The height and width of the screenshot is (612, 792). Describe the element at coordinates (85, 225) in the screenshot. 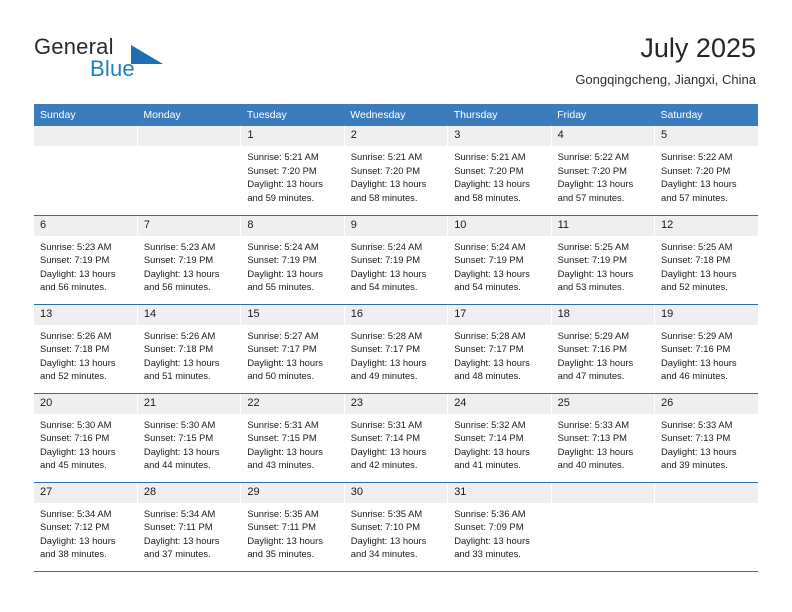

I see `day-number: 6` at that location.